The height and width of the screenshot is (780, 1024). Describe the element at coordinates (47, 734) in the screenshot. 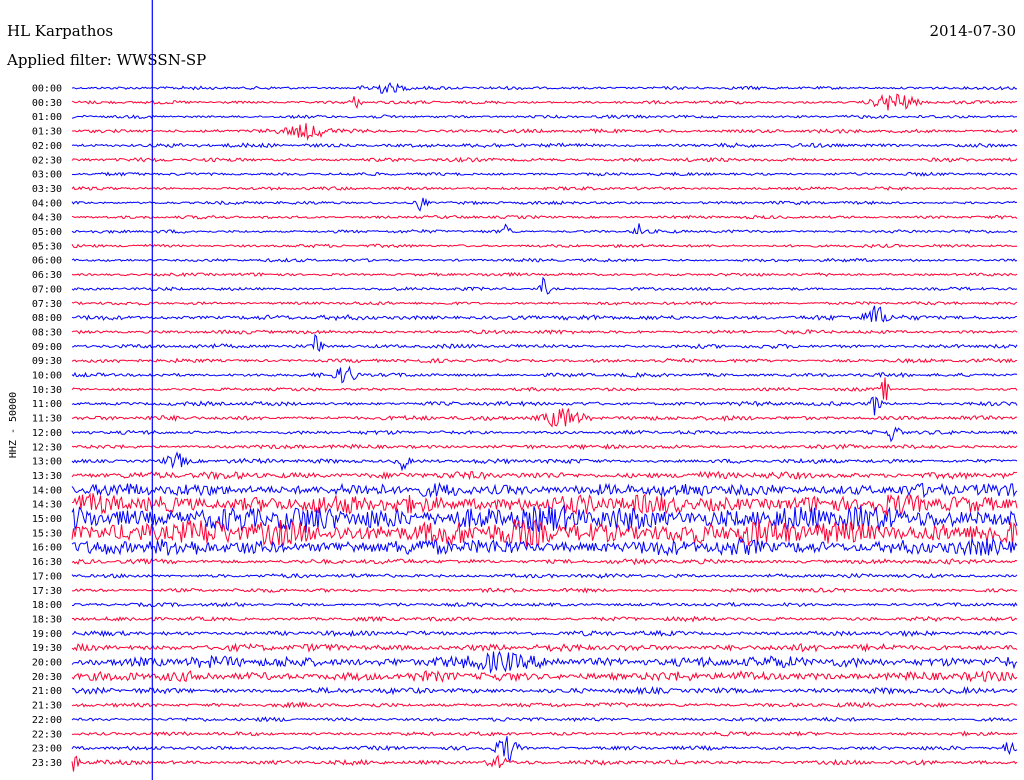

I see `row-time-label: 22:30` at that location.